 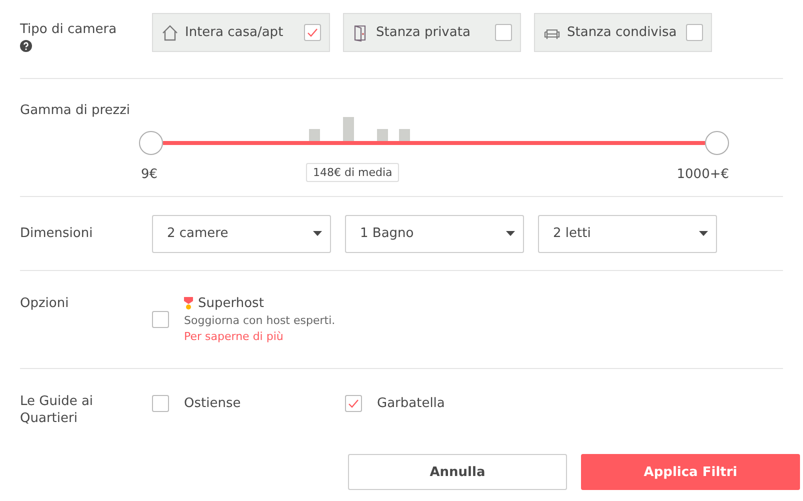 I want to click on dropdown: 1 Bagno, so click(x=434, y=233).